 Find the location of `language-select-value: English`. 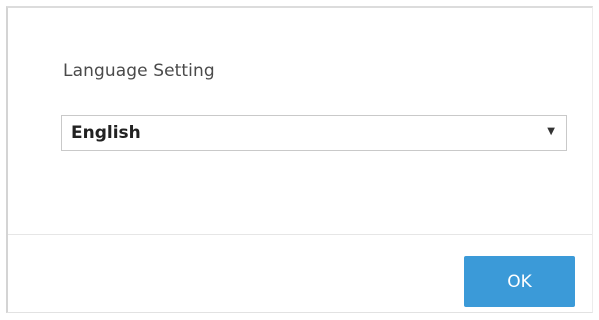

language-select-value: English is located at coordinates (106, 133).